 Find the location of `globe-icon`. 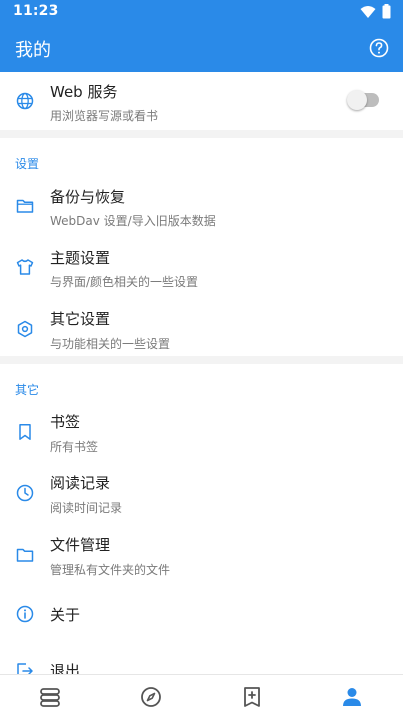

globe-icon is located at coordinates (25, 101).